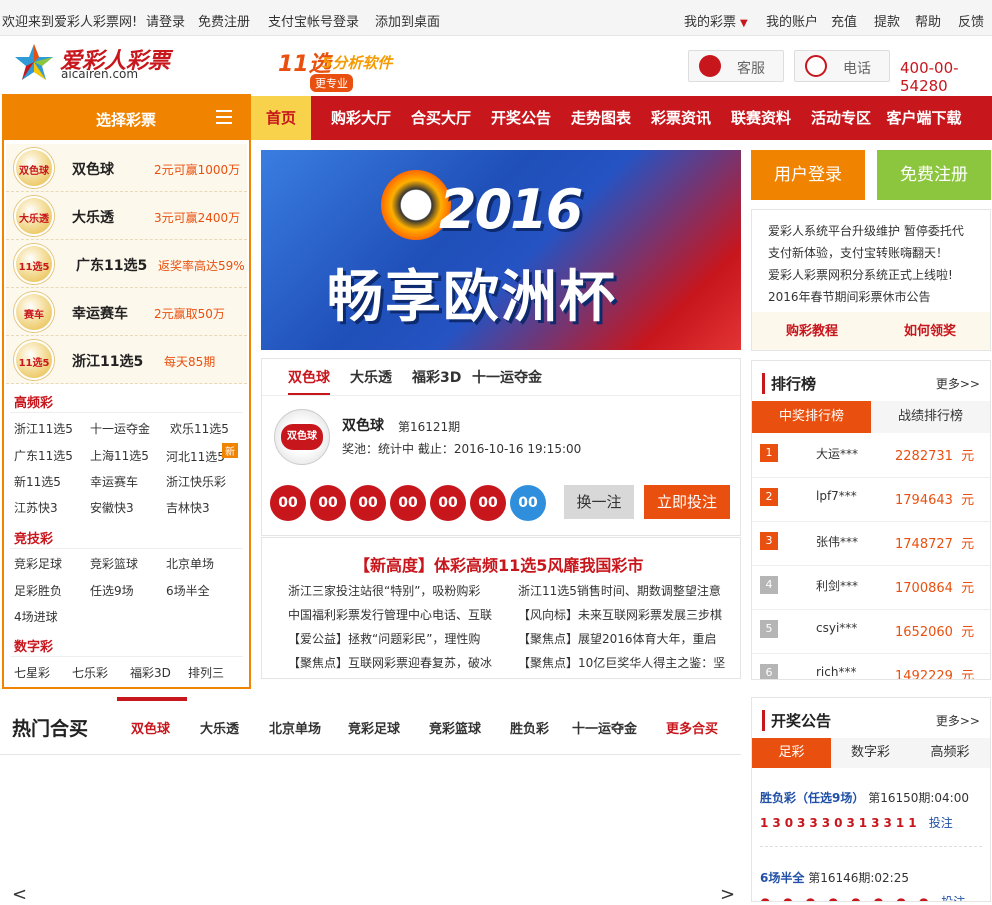  What do you see at coordinates (812, 329) in the screenshot?
I see `tutorial-link: 购彩教程` at bounding box center [812, 329].